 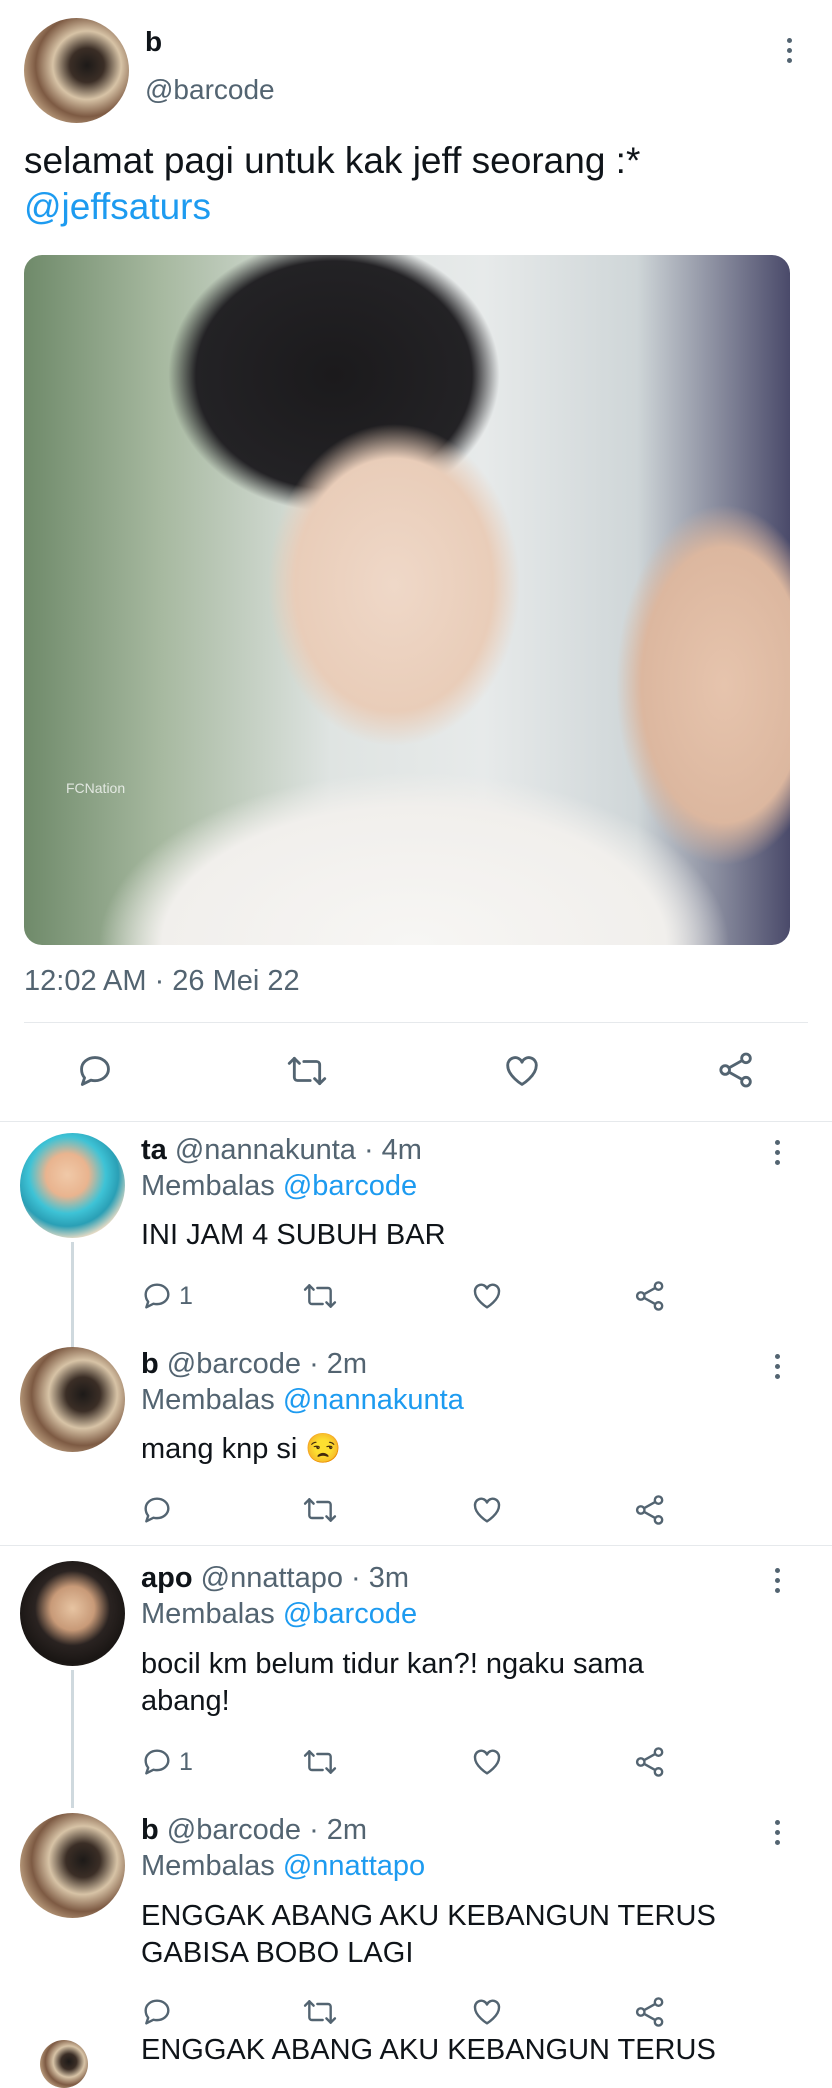 I want to click on reply-meta: @nannakunta · 4m, so click(x=298, y=1150).